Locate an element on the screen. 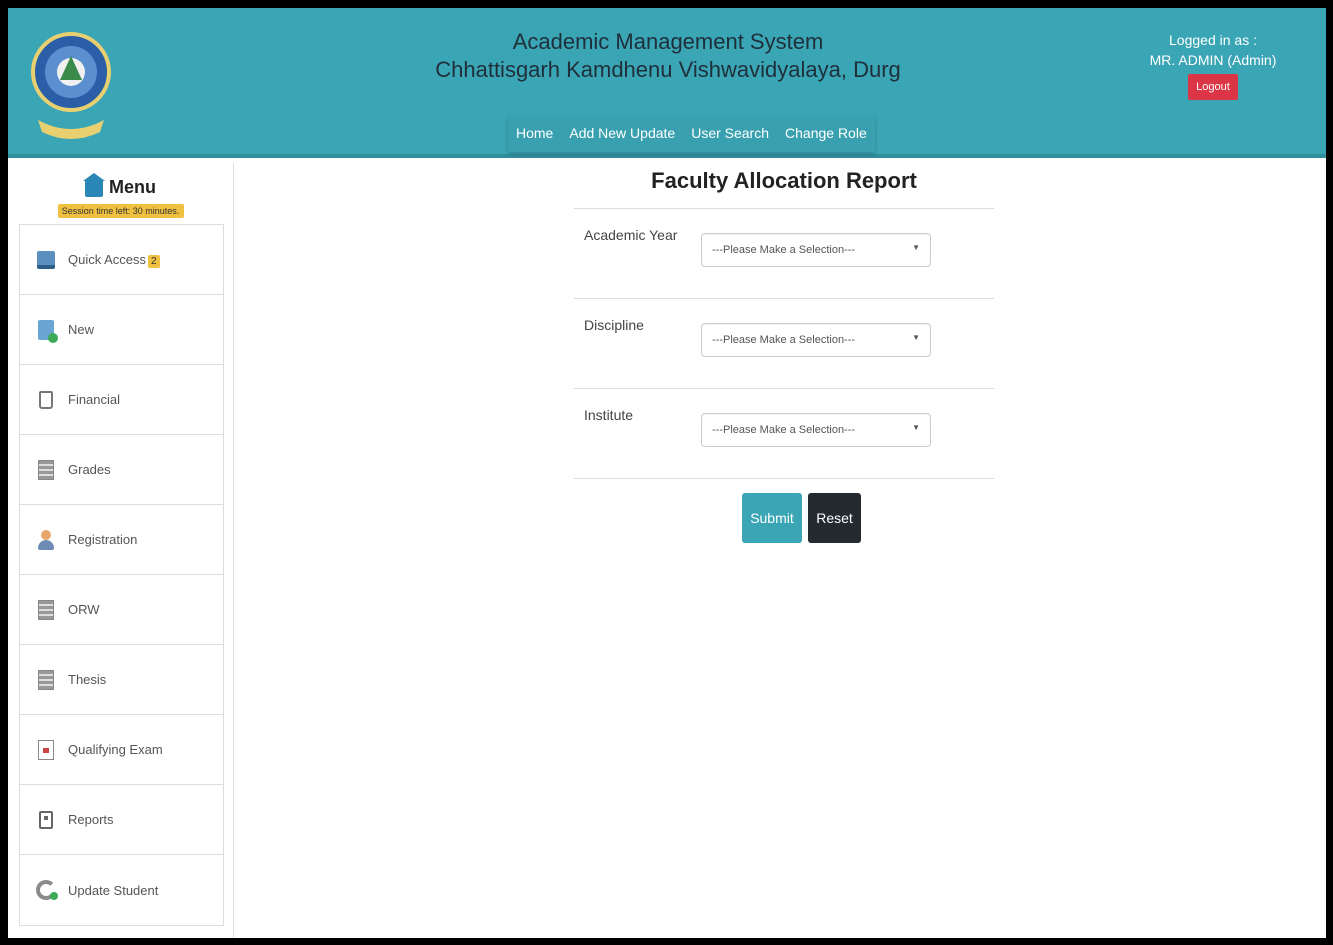  university-logo is located at coordinates (71, 85).